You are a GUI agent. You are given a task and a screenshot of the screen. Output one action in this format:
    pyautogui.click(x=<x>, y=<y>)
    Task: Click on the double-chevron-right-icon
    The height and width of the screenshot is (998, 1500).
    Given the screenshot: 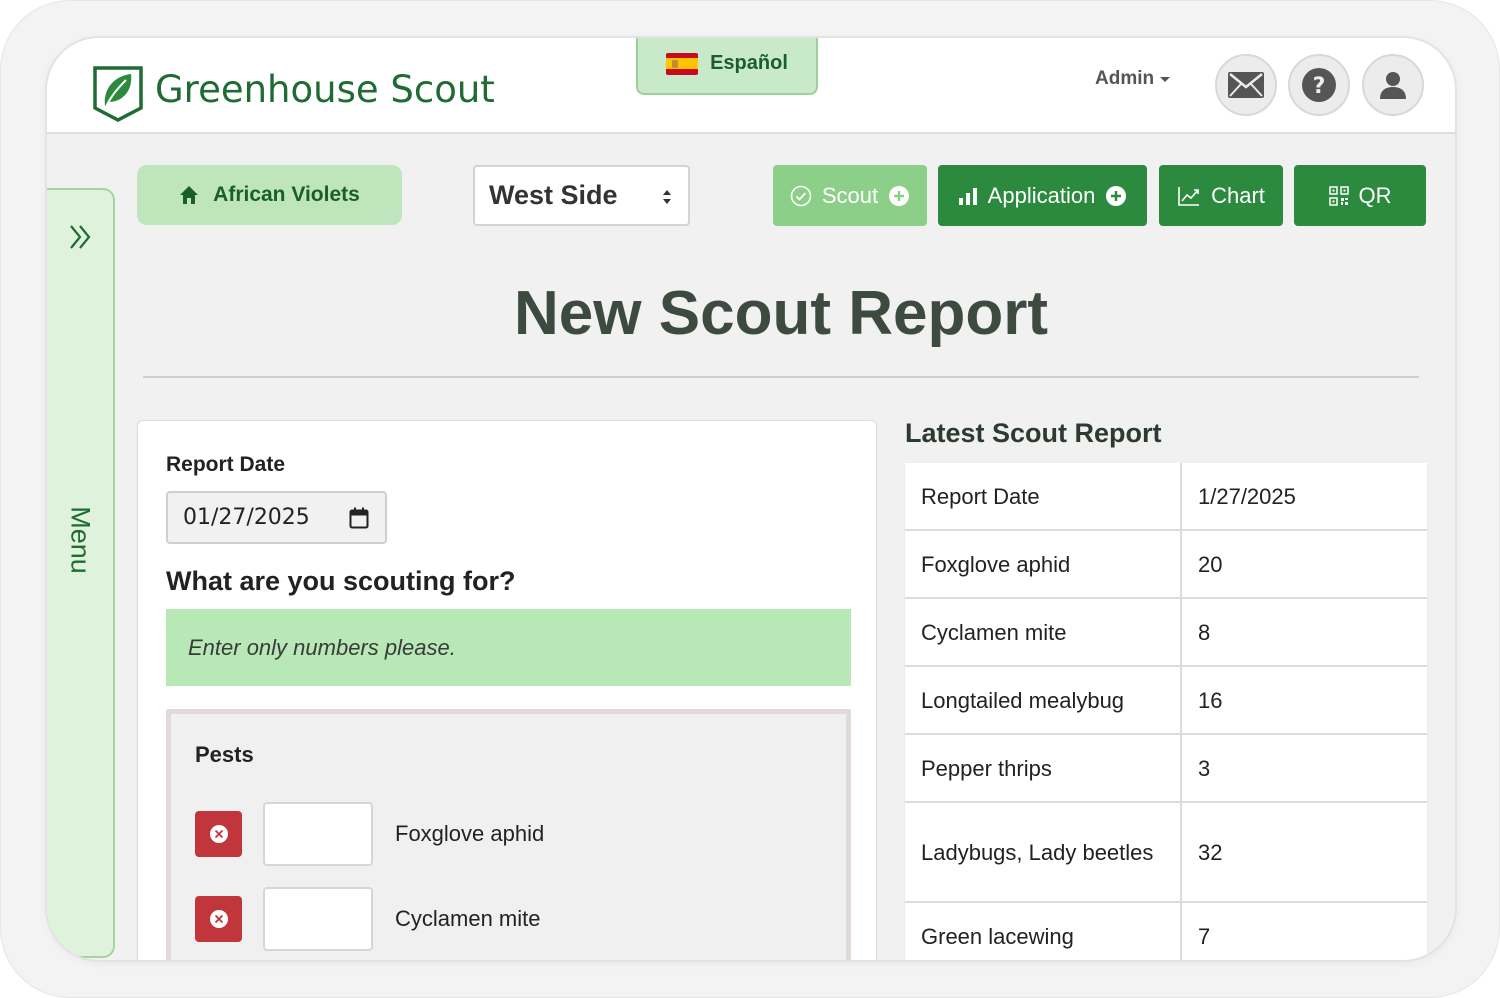 What is the action you would take?
    pyautogui.click(x=80, y=237)
    